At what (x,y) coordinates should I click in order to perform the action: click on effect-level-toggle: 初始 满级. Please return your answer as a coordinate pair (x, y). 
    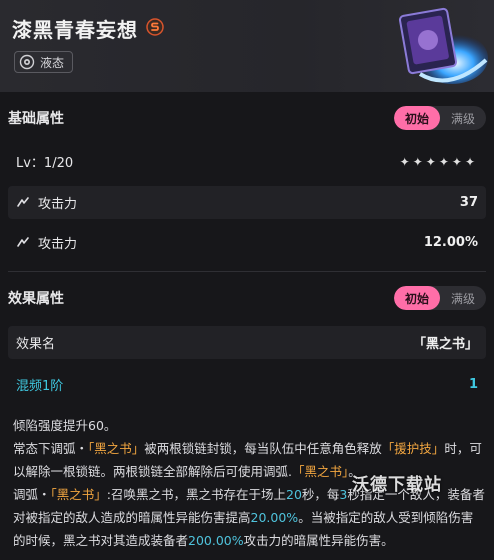
    Looking at the image, I should click on (440, 298).